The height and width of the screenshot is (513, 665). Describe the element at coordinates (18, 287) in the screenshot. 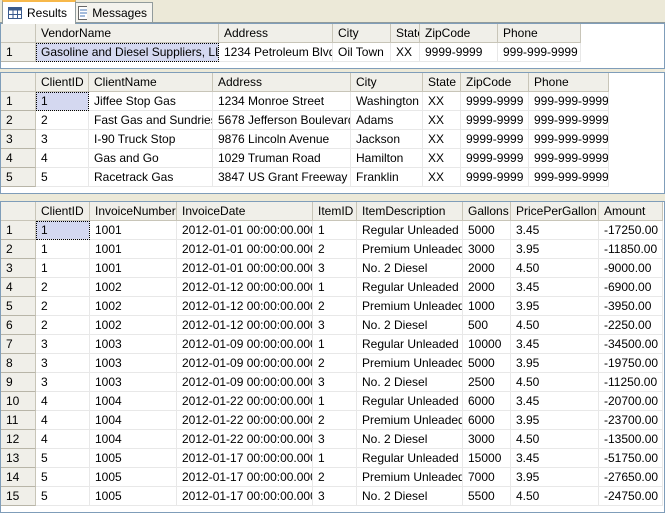

I see `row-number: 4` at that location.